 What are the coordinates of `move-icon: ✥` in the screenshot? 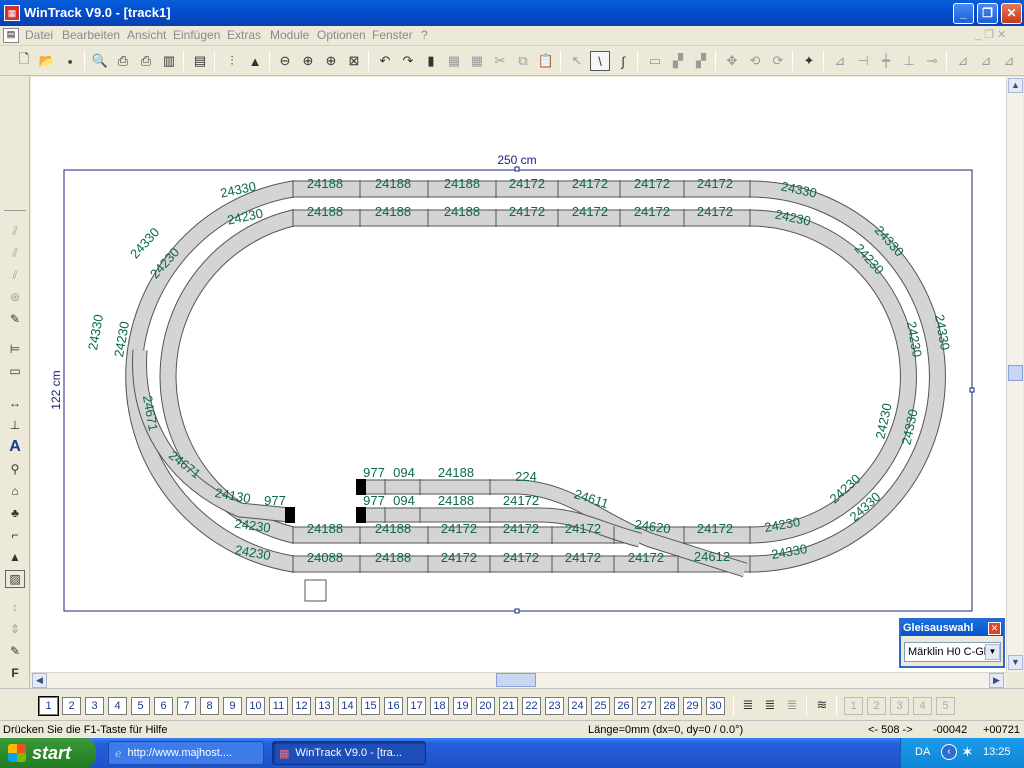 It's located at (732, 61).